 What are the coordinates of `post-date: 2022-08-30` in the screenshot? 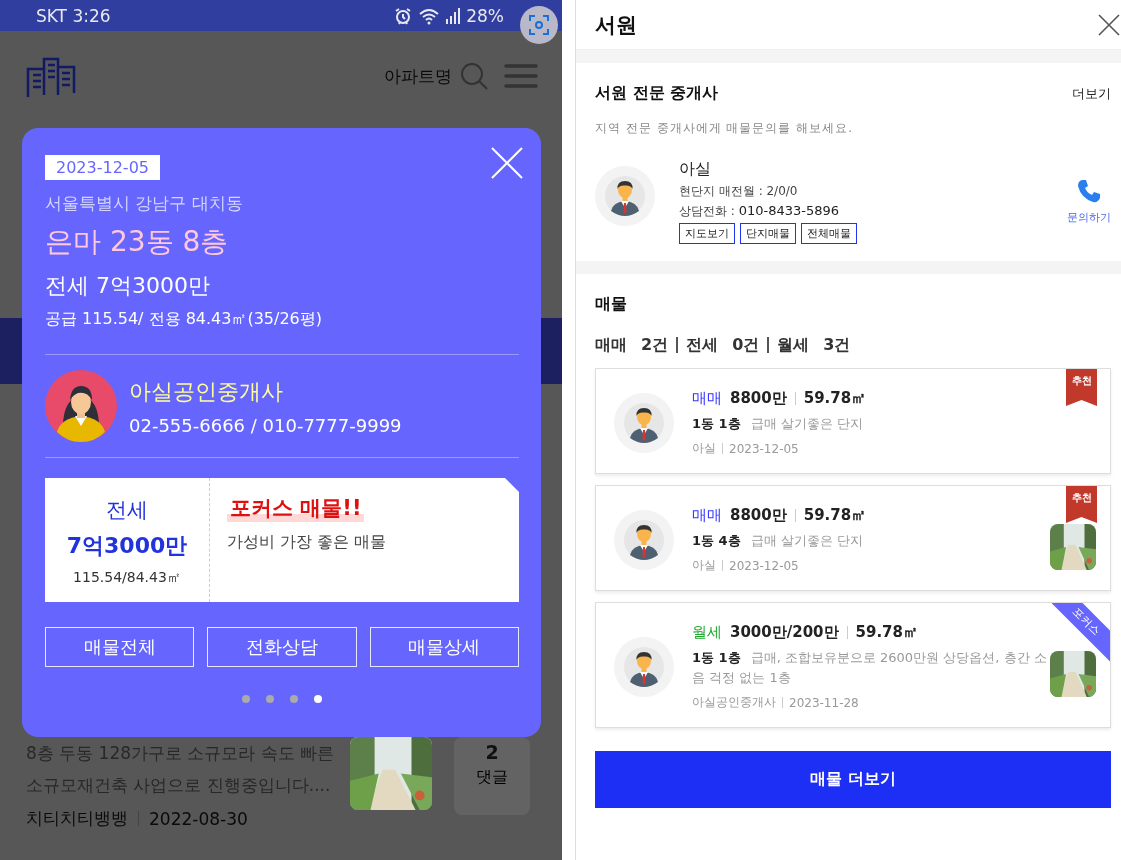 It's located at (198, 818).